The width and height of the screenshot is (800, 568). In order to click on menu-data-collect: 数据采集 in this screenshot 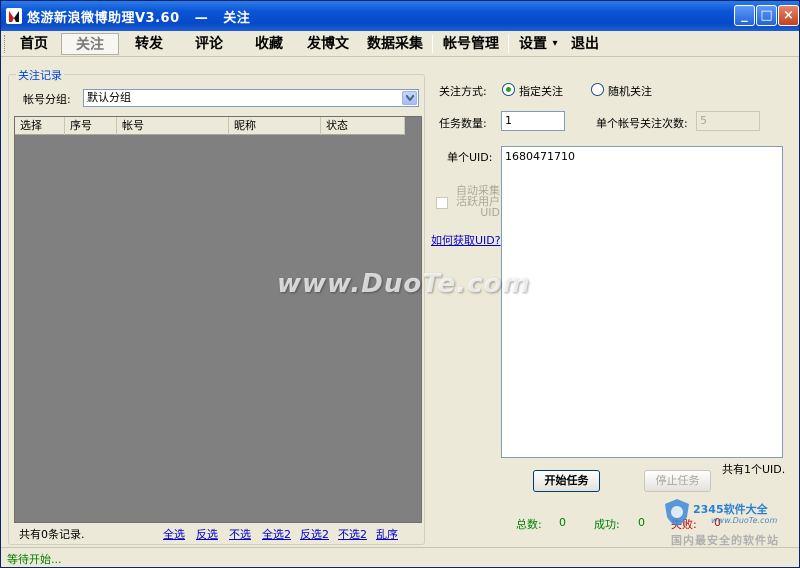, I will do `click(395, 44)`.